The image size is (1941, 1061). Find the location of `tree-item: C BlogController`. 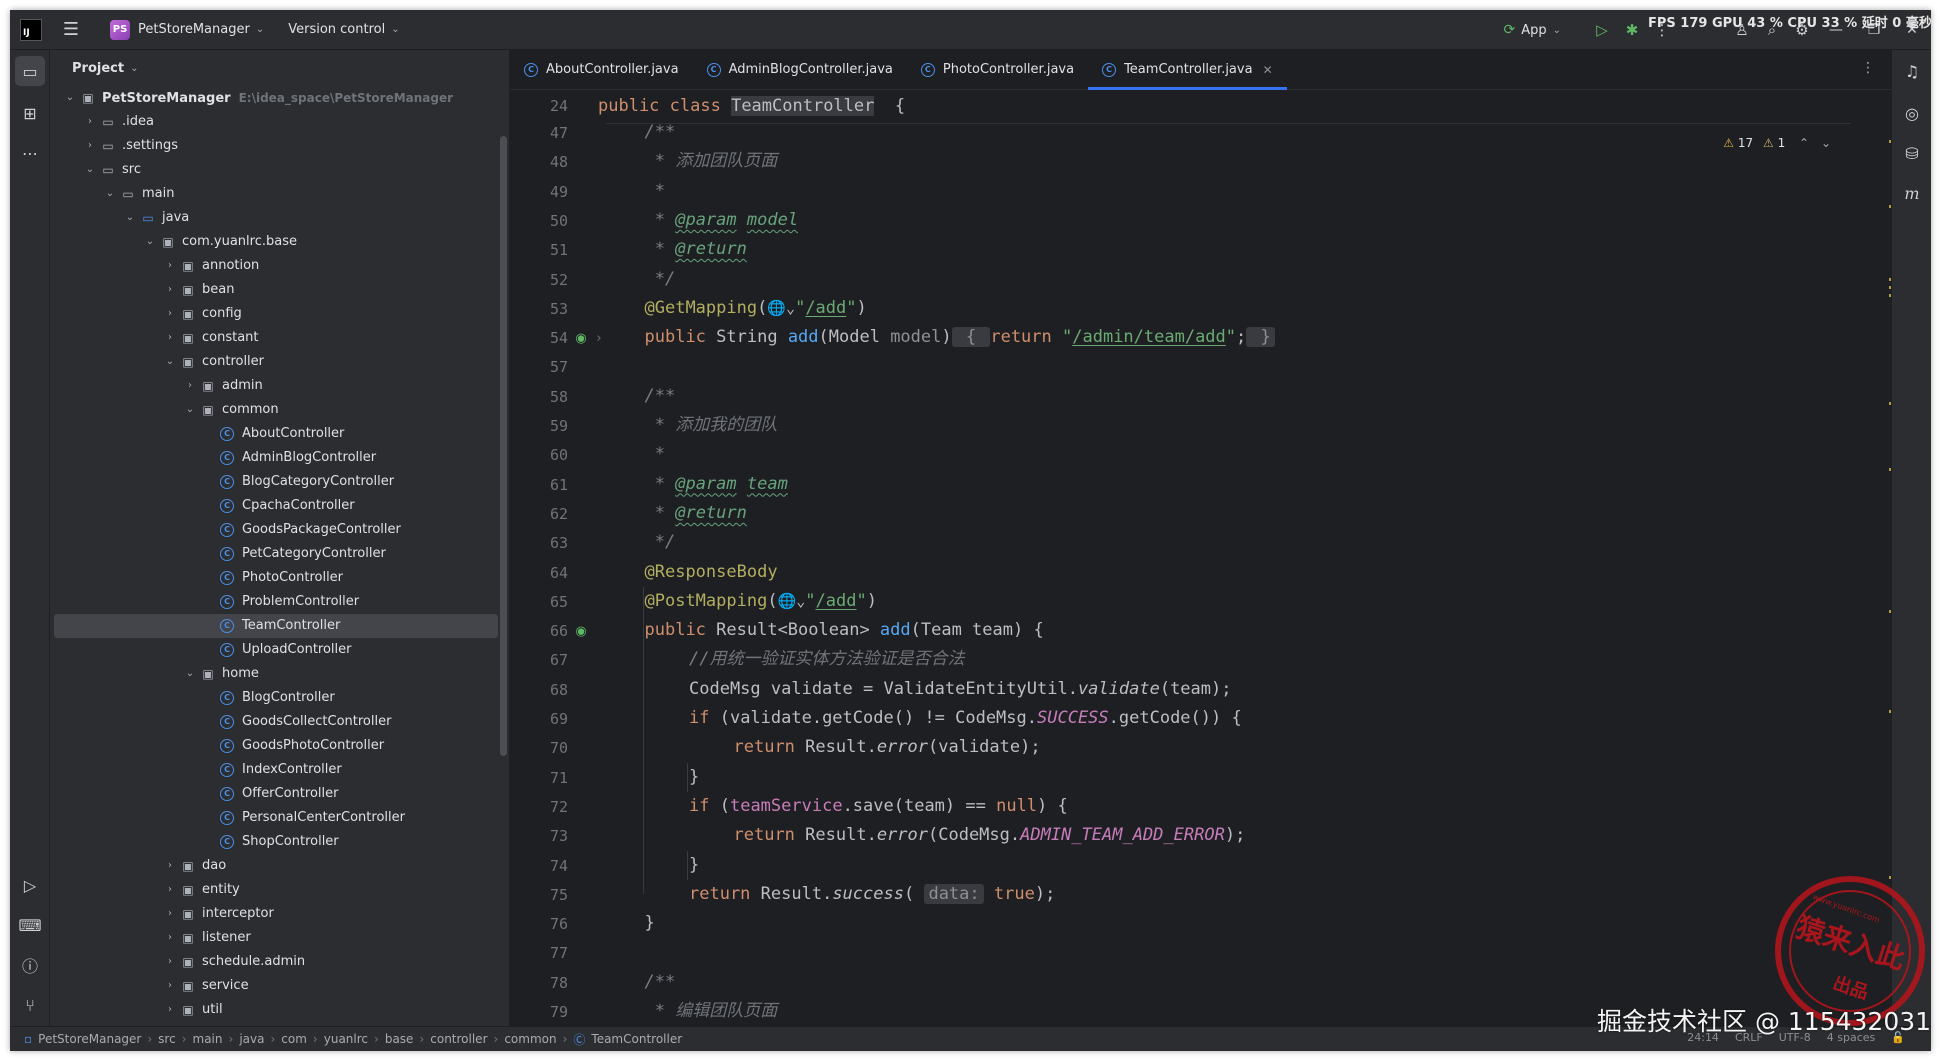

tree-item: C BlogController is located at coordinates (279, 698).